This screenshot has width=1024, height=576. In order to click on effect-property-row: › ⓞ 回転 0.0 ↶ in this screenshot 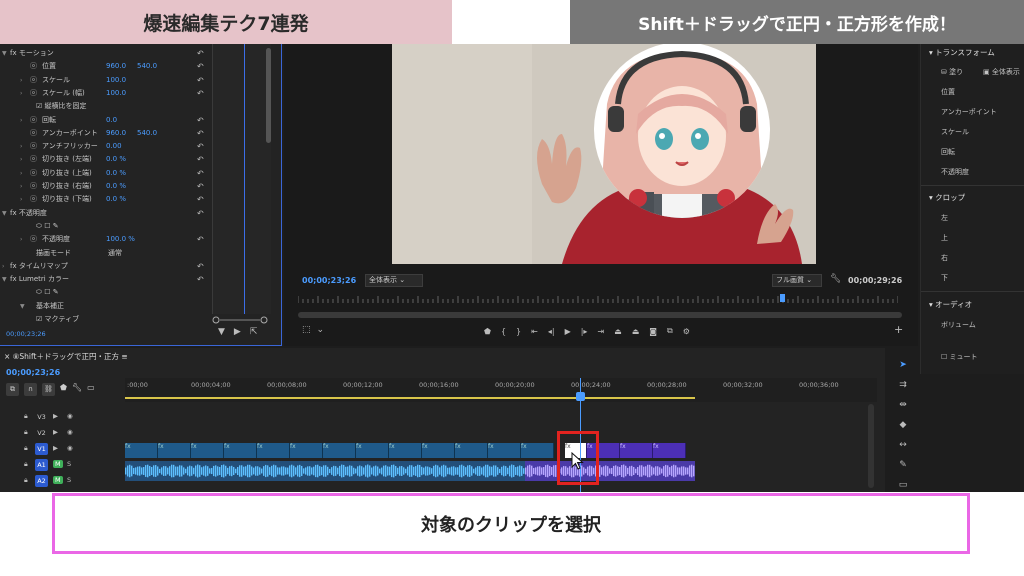, I will do `click(106, 120)`.